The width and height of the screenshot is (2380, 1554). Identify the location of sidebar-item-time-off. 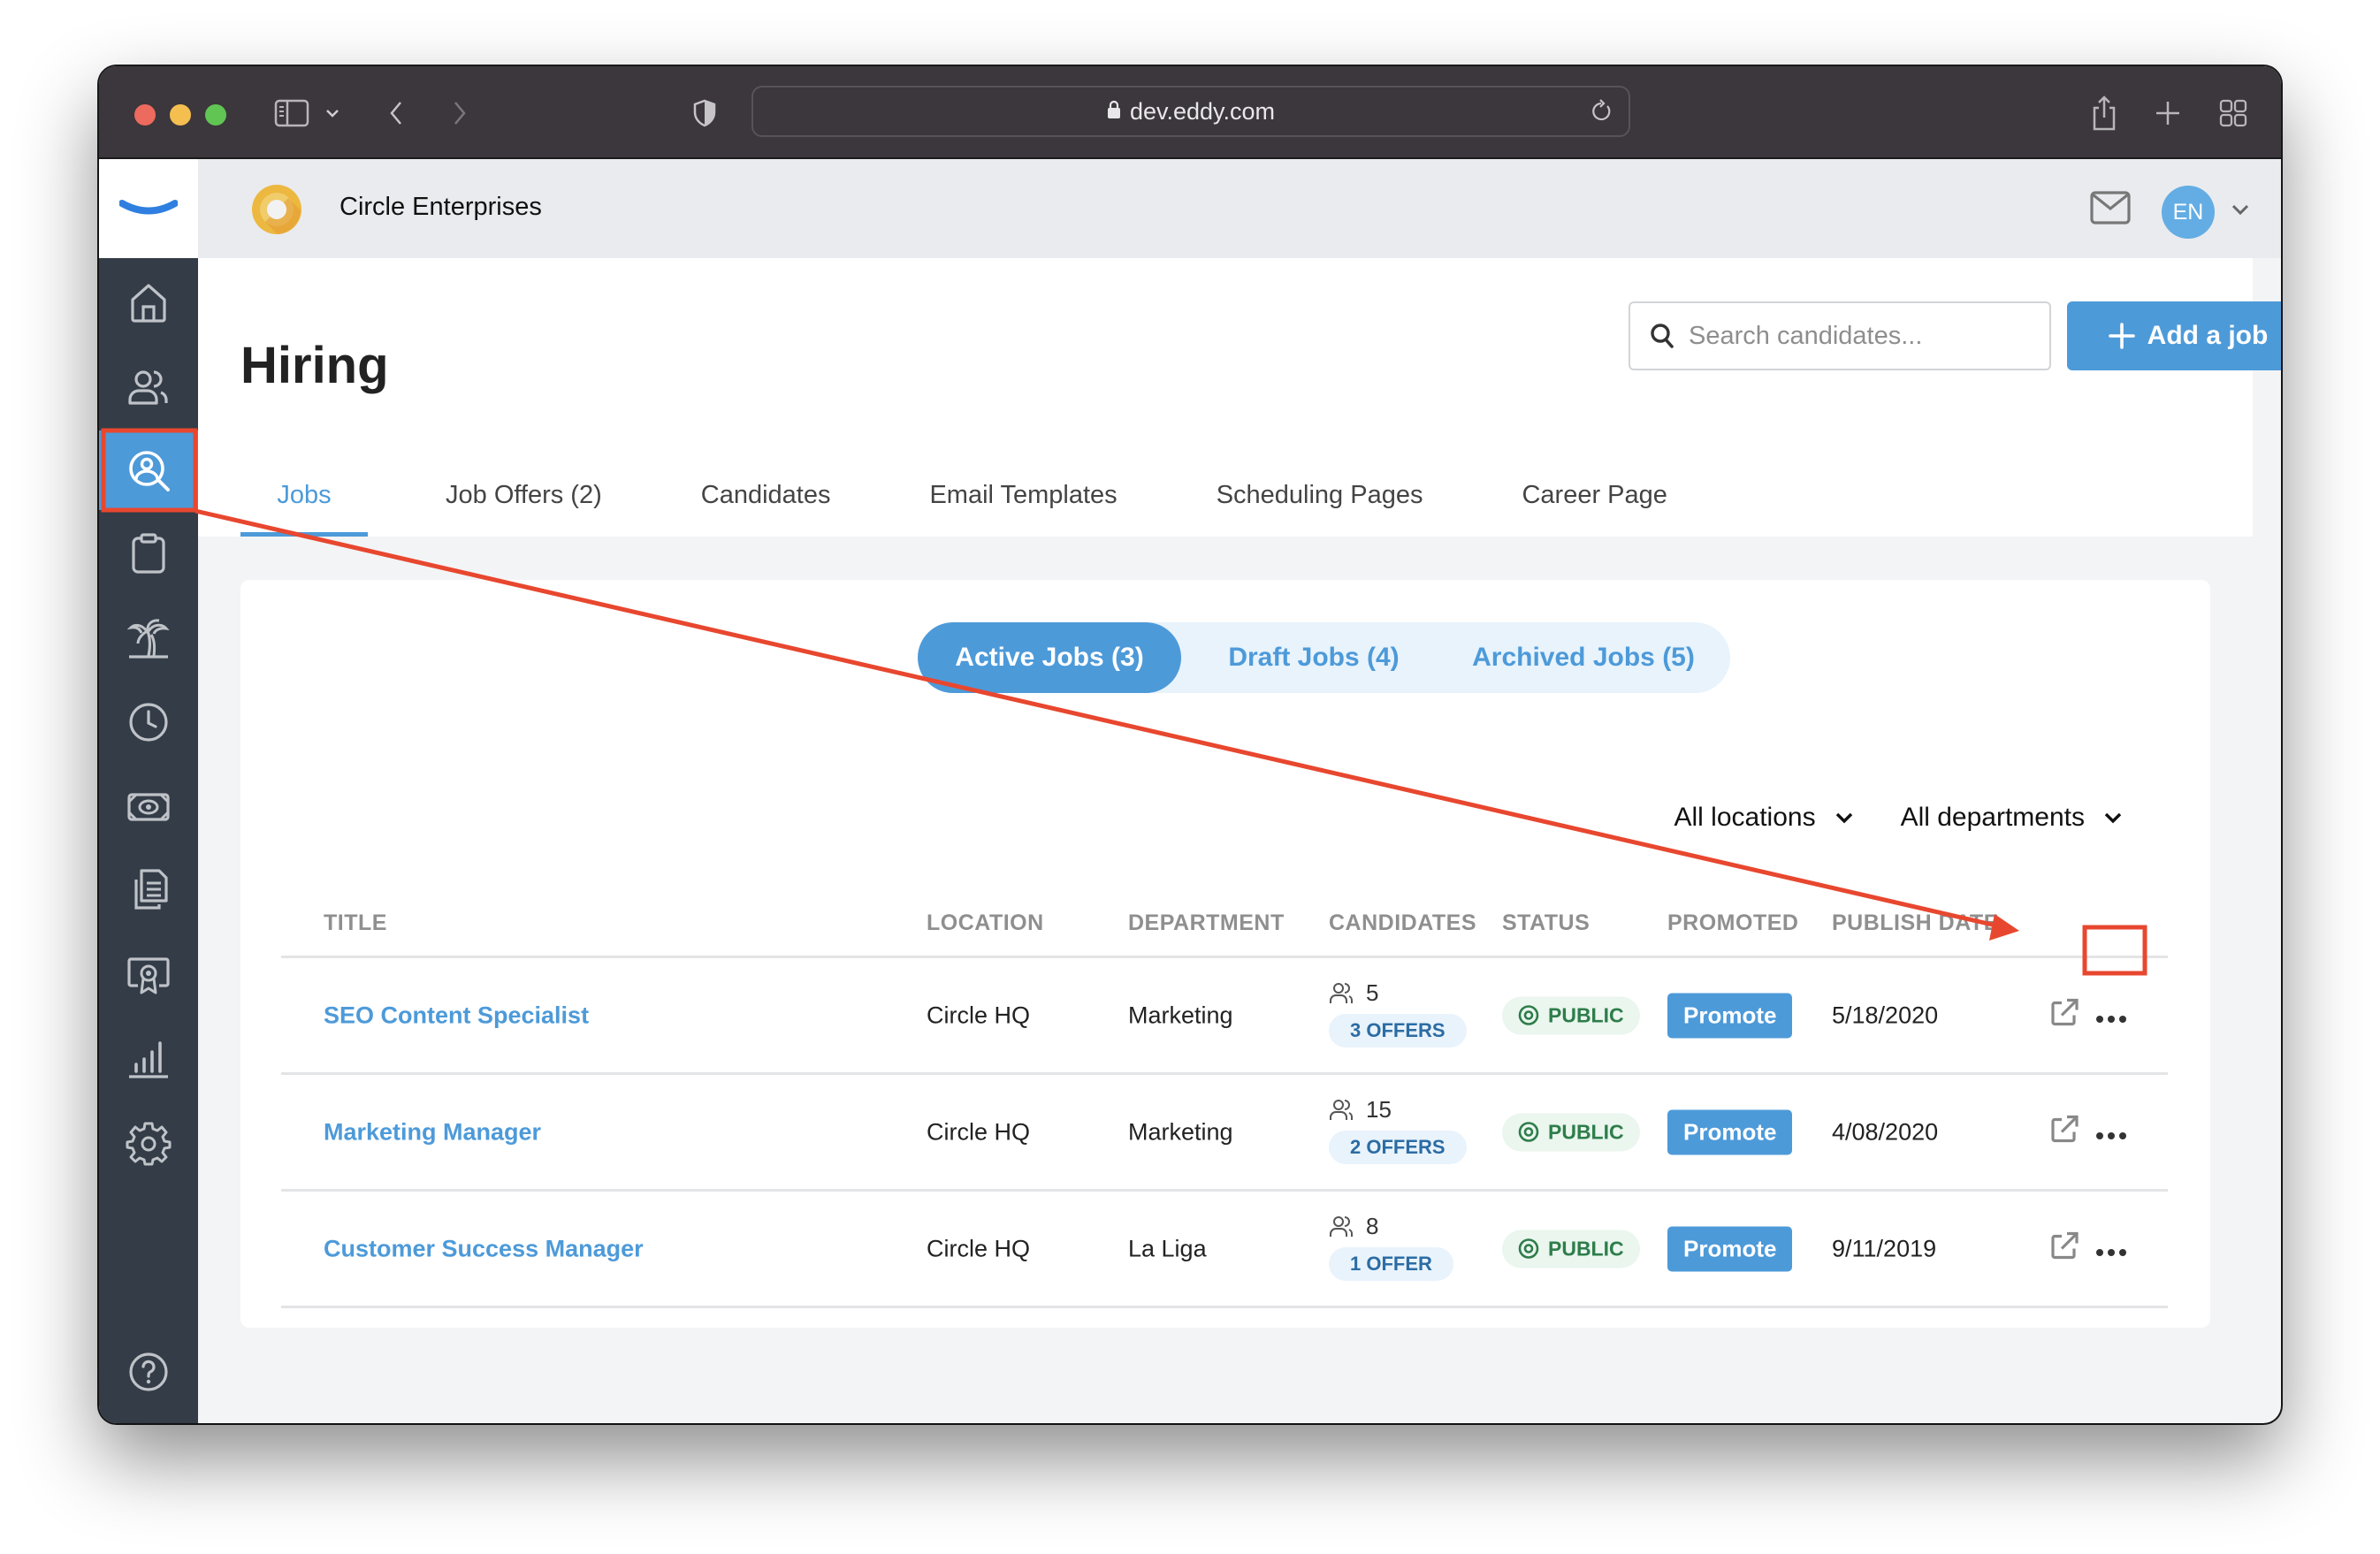
(148, 638).